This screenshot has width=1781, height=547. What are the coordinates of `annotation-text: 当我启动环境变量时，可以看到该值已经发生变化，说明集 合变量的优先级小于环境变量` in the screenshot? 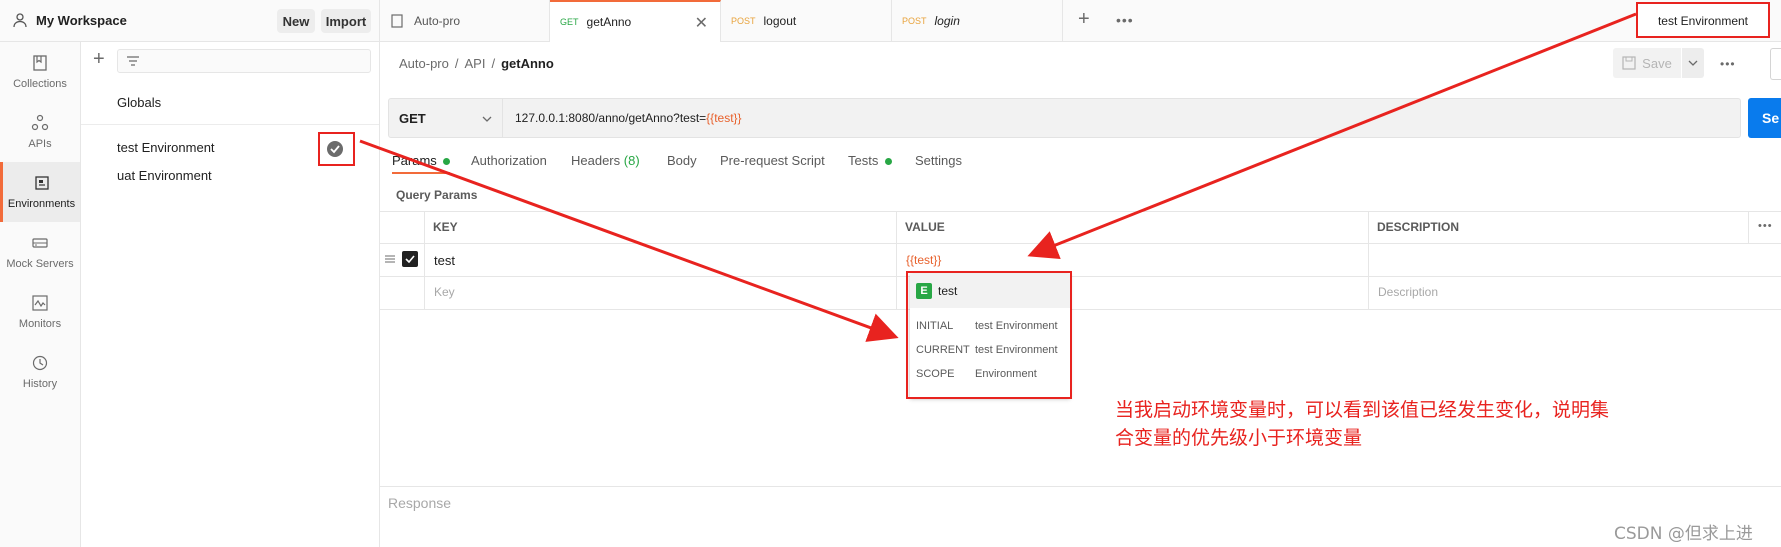 It's located at (1362, 424).